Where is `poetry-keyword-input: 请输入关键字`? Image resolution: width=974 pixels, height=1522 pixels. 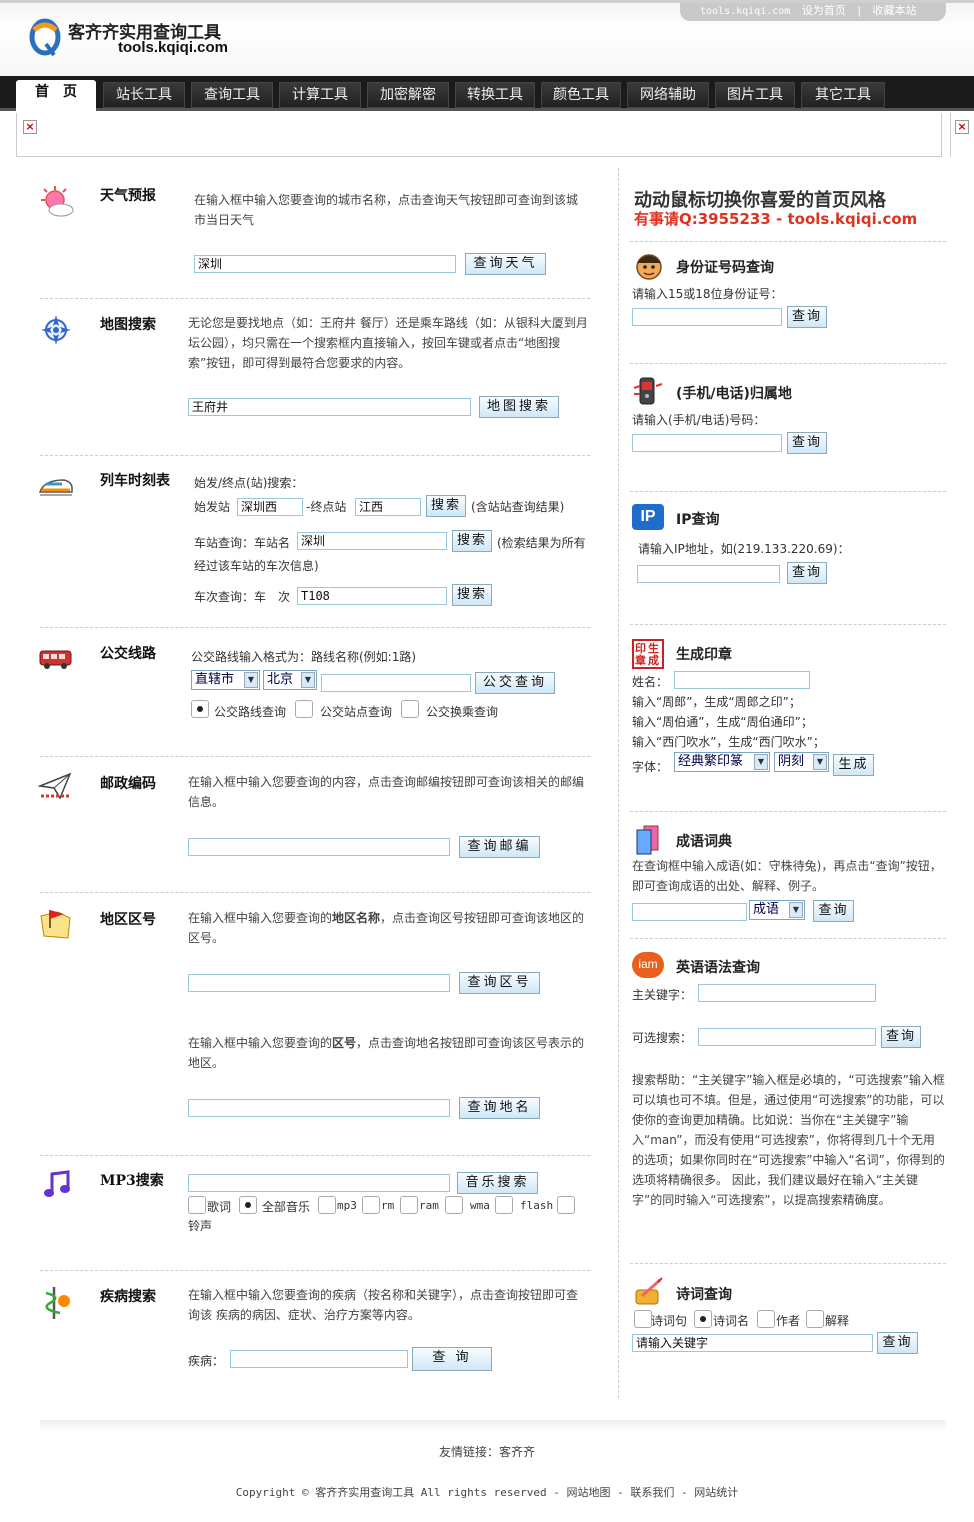 poetry-keyword-input: 请输入关键字 is located at coordinates (752, 1343).